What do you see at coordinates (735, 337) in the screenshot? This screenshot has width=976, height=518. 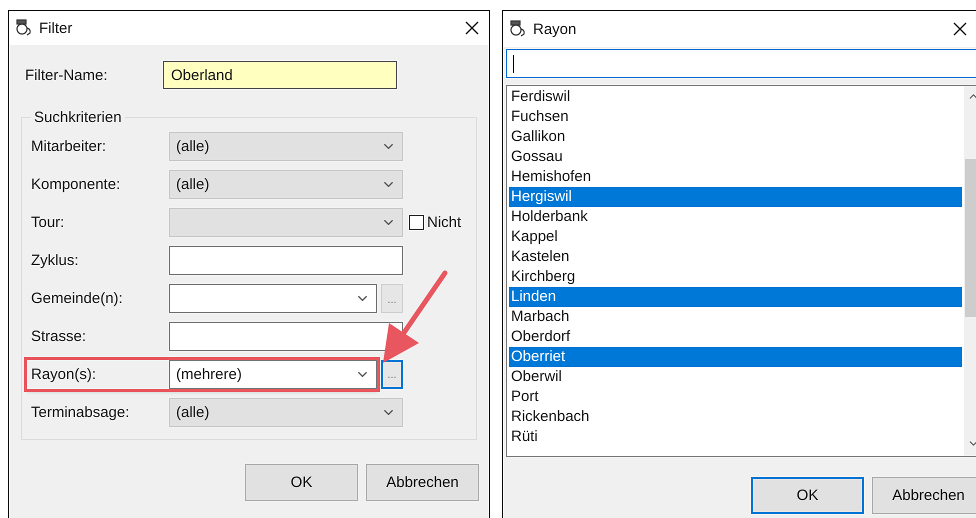 I see `list-item: Oberdorf` at bounding box center [735, 337].